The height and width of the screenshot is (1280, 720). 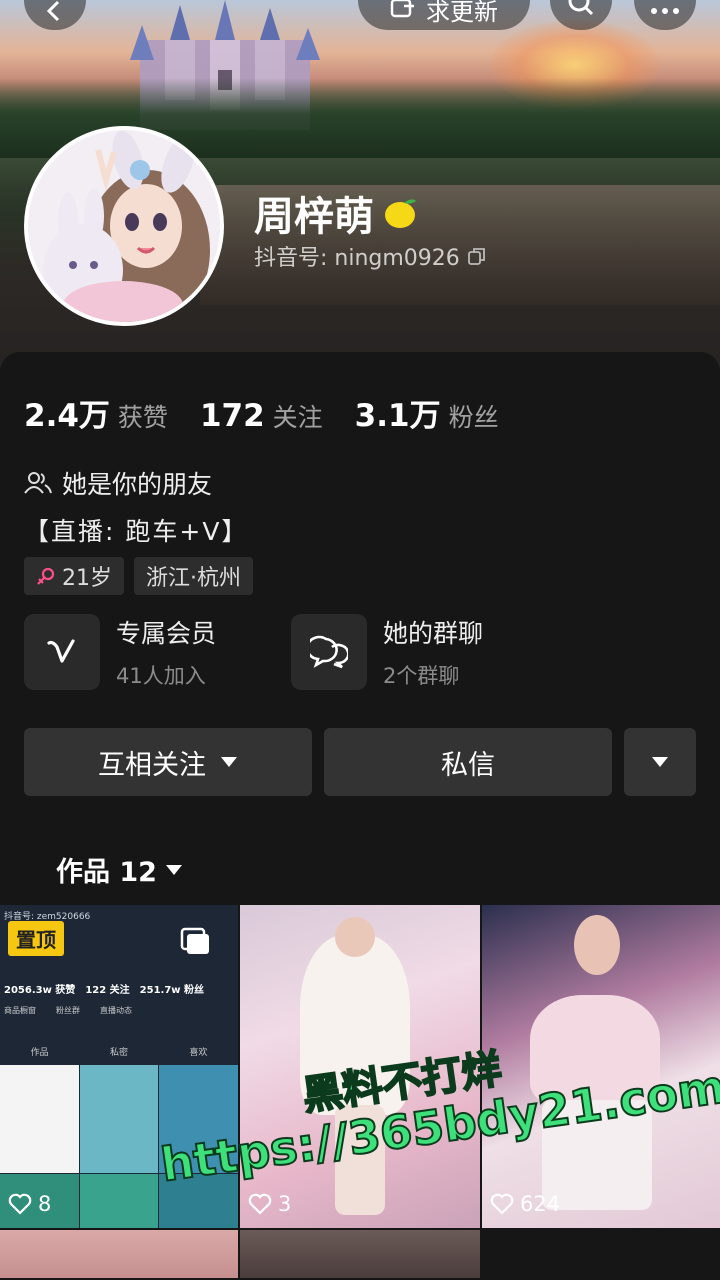 I want to click on group-chat-icon, so click(x=329, y=652).